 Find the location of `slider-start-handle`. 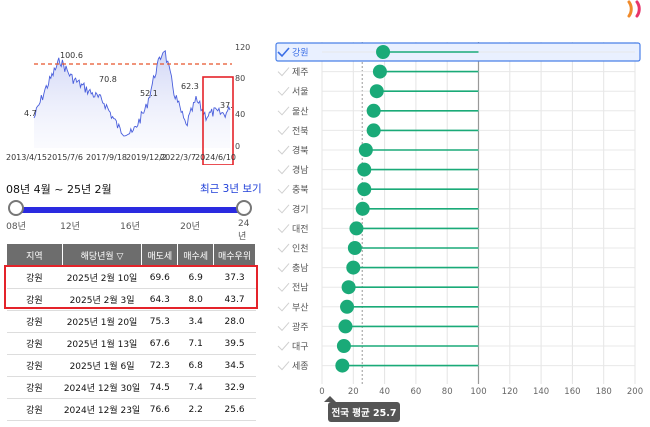

slider-start-handle is located at coordinates (16, 208).